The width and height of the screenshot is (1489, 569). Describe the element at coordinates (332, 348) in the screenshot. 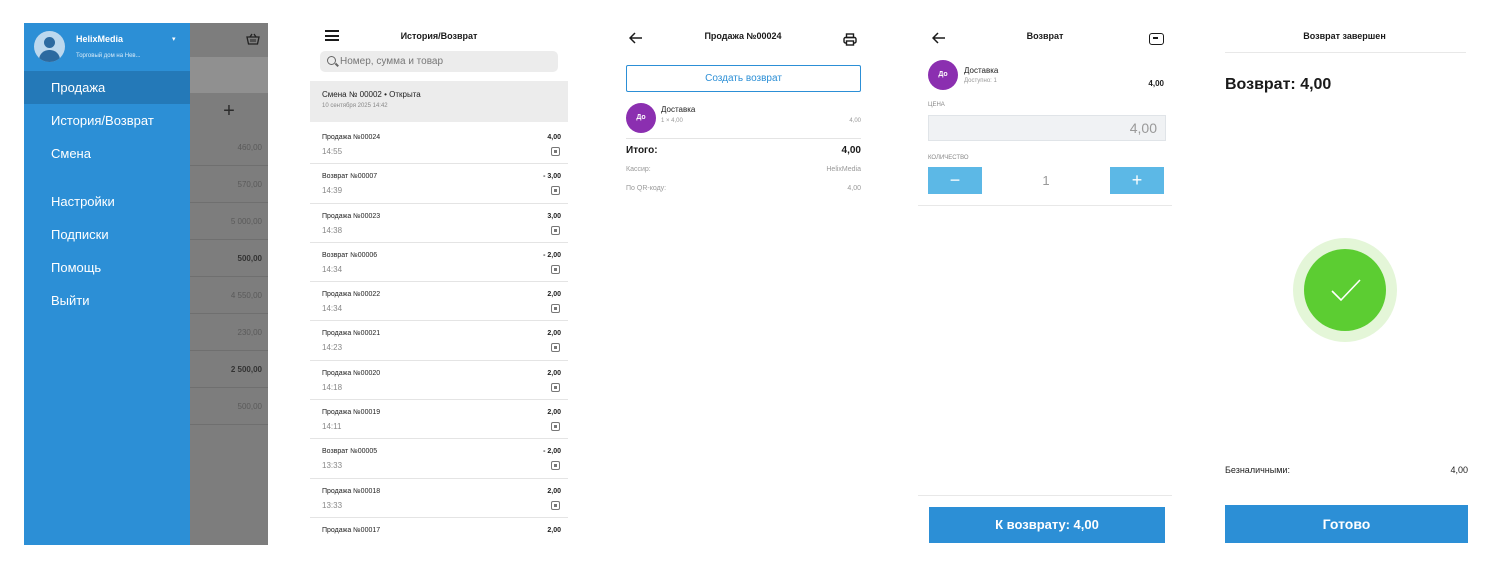

I see `row-time: 14:23` at that location.